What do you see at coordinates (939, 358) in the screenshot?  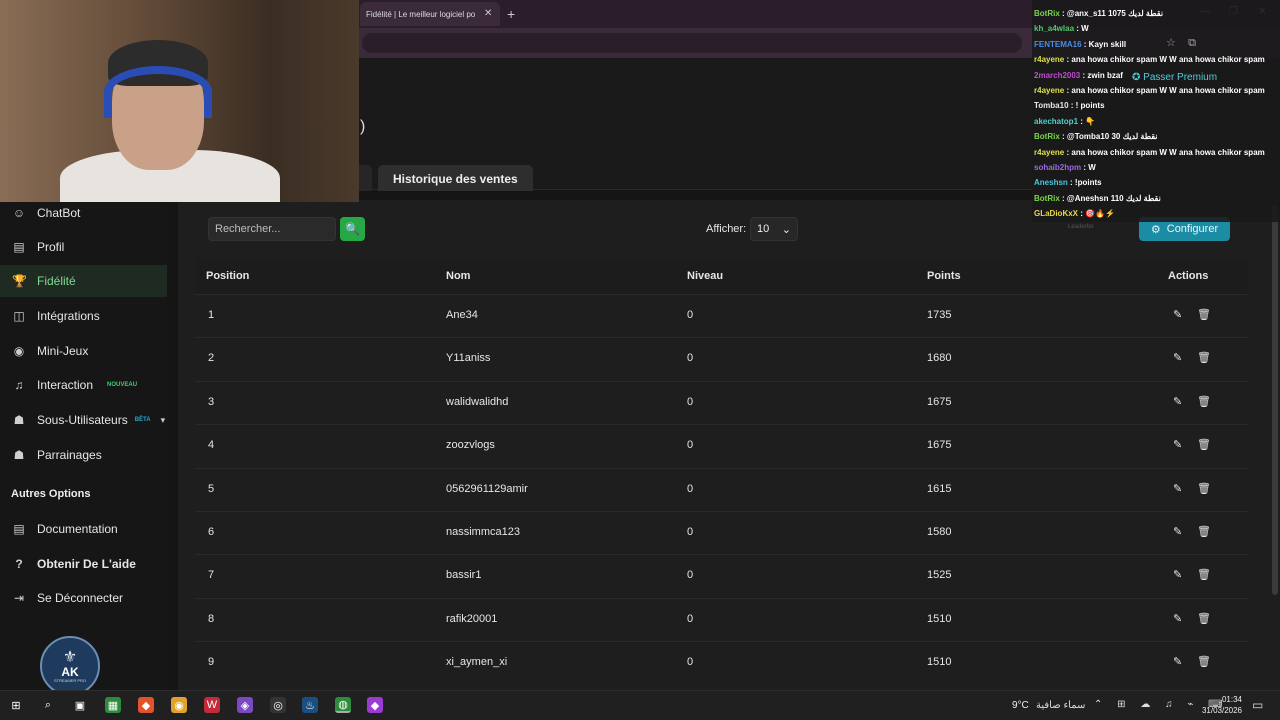 I see `cell-points: 1680` at bounding box center [939, 358].